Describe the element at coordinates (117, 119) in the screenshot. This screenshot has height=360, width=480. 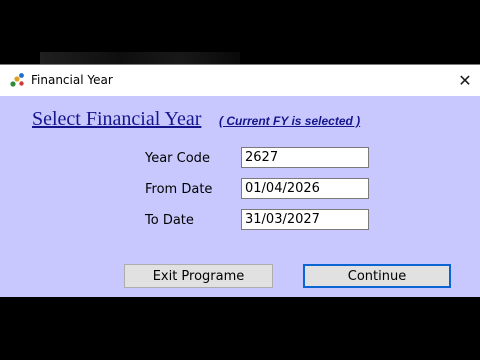
I see `page-title: Select Financial Year` at that location.